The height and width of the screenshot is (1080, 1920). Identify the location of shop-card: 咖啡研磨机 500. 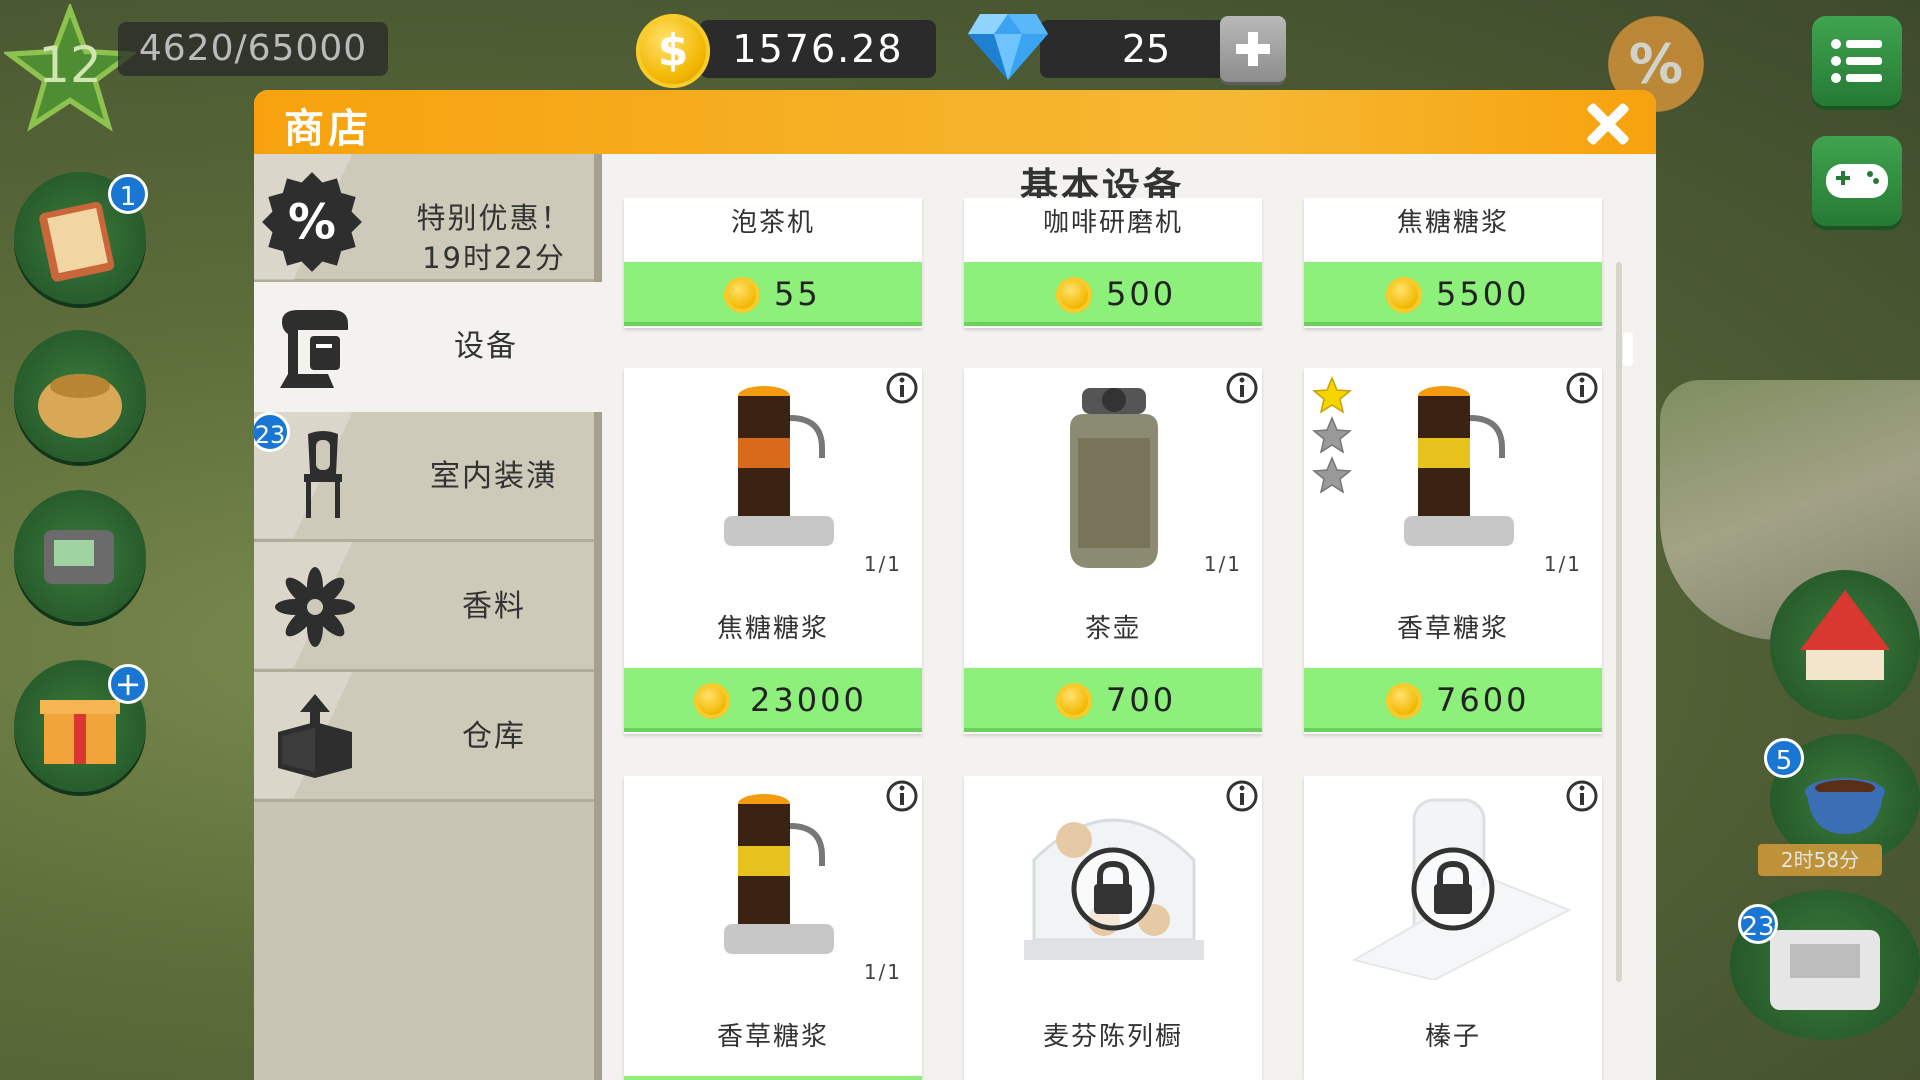
(1113, 263).